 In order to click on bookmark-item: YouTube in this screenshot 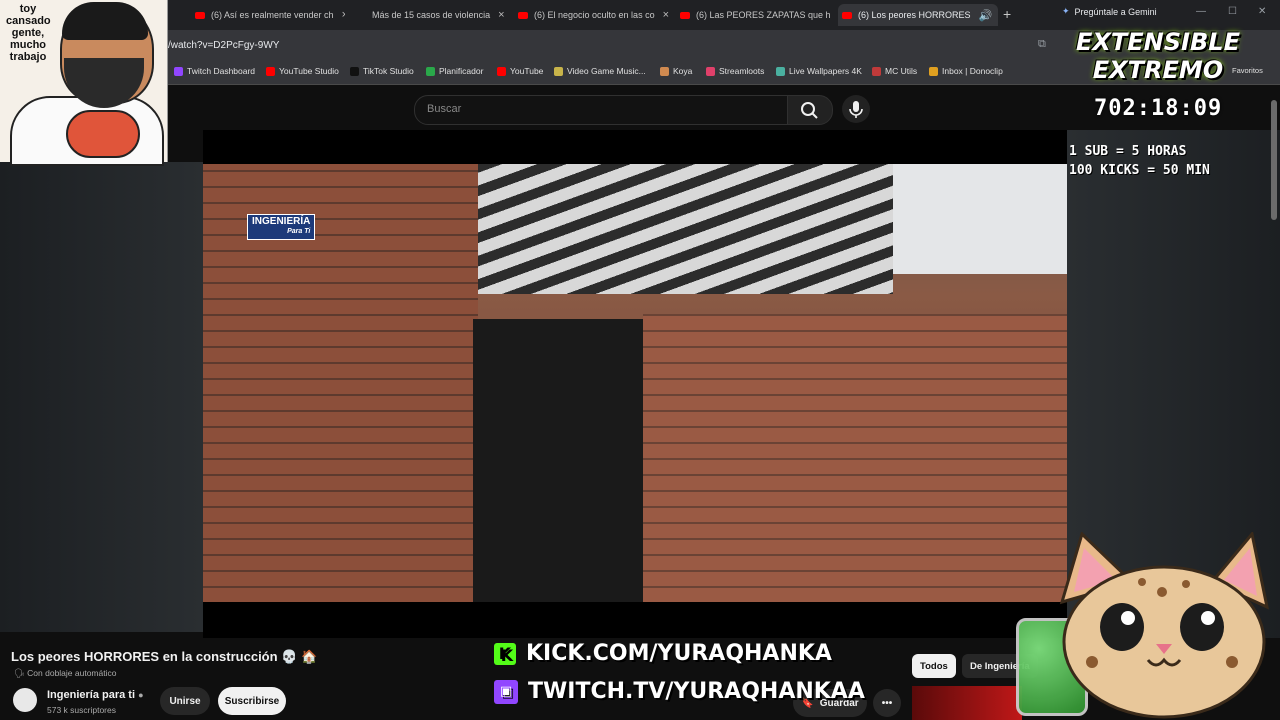, I will do `click(520, 71)`.